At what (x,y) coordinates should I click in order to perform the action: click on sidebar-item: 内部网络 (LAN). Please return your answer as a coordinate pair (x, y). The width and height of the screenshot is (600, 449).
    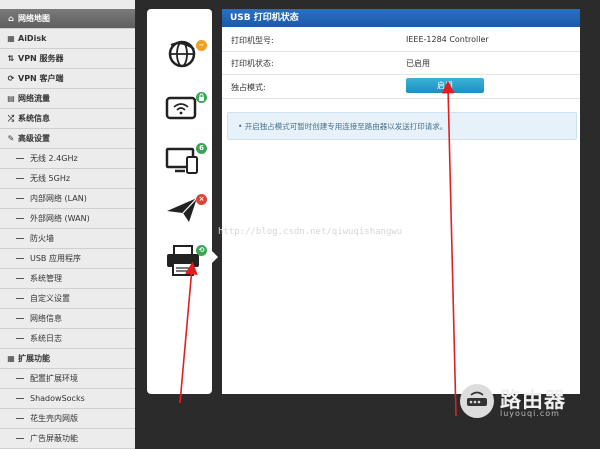
    Looking at the image, I should click on (67, 199).